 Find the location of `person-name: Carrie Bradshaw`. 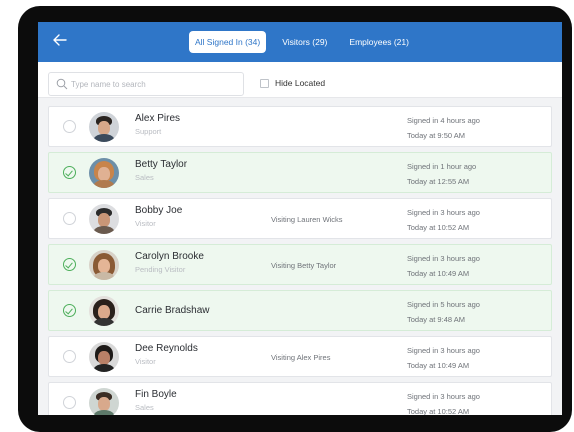

person-name: Carrie Bradshaw is located at coordinates (172, 310).